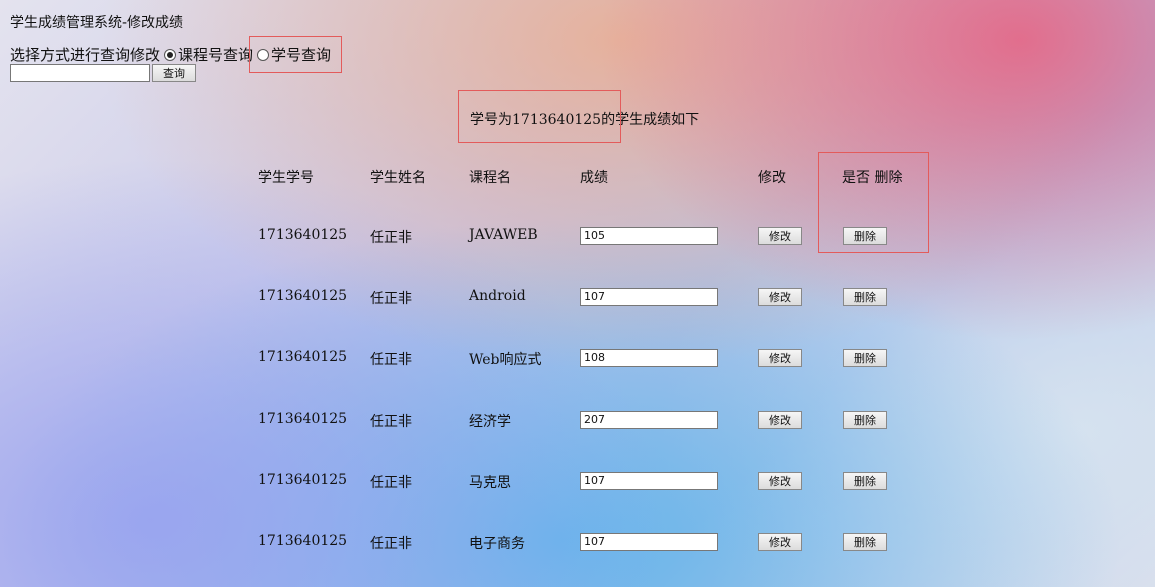  I want to click on header-delete: 是否 删除, so click(872, 178).